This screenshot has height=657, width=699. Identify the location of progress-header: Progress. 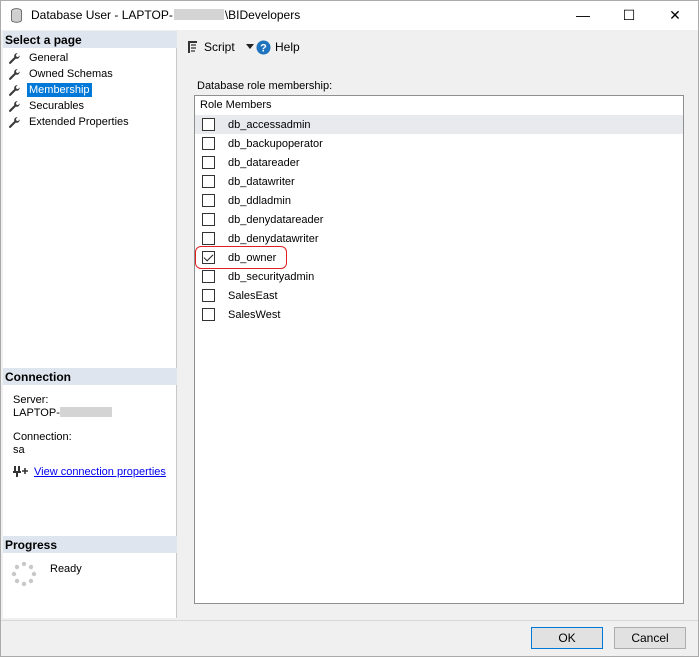
(90, 544).